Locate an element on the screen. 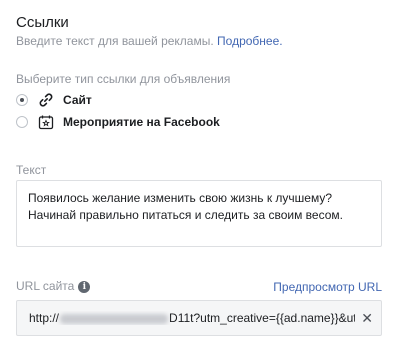  radio-event is located at coordinates (22, 122).